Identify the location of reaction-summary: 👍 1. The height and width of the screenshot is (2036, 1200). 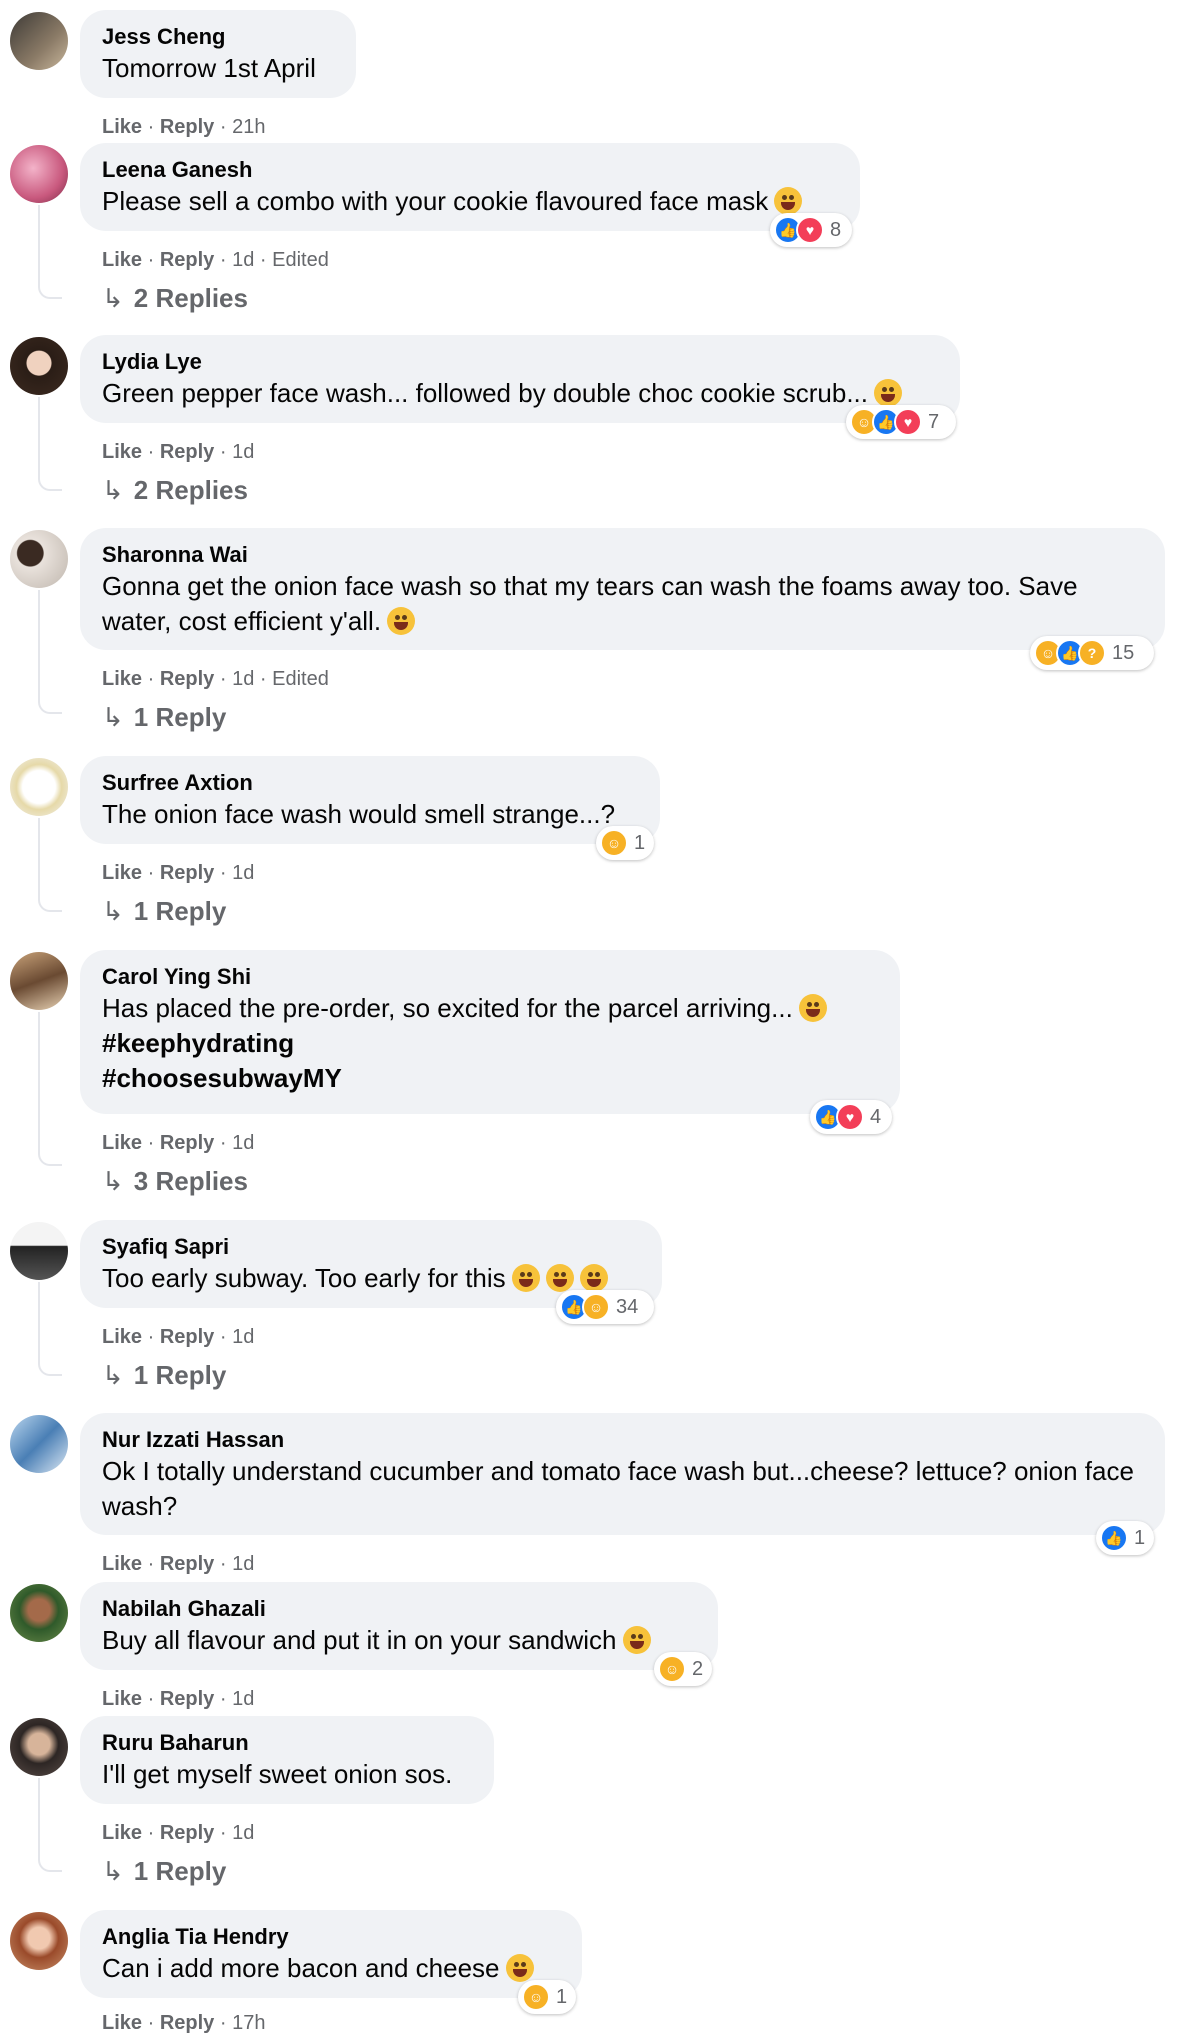
(1125, 1538).